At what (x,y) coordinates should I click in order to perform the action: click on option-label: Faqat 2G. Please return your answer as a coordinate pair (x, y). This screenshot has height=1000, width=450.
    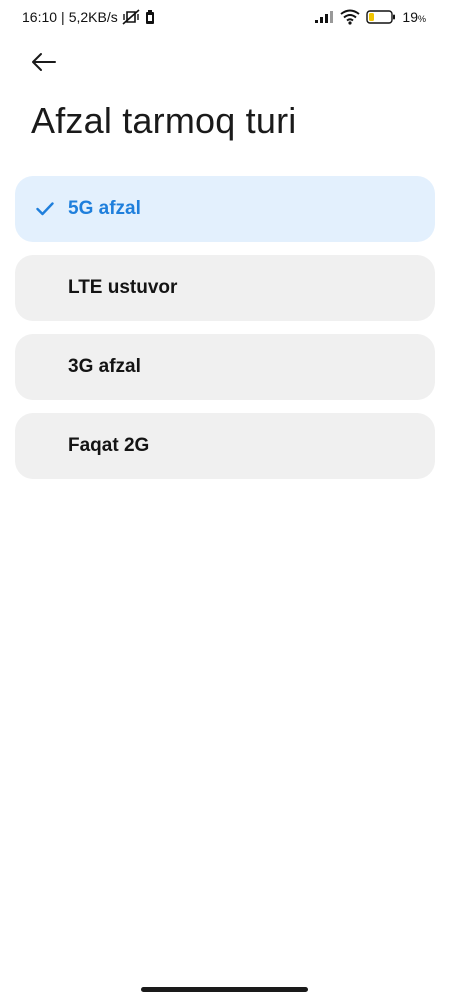
    Looking at the image, I should click on (109, 445).